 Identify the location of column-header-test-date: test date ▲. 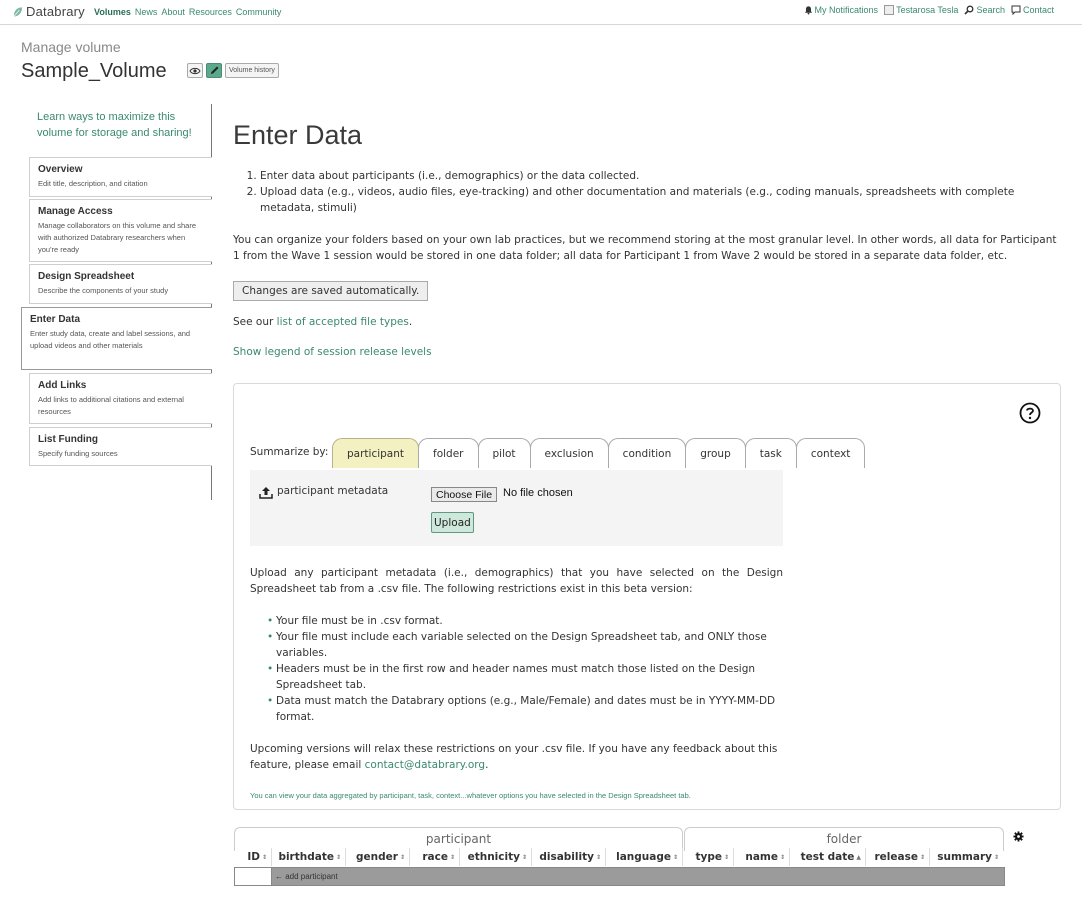
(828, 857).